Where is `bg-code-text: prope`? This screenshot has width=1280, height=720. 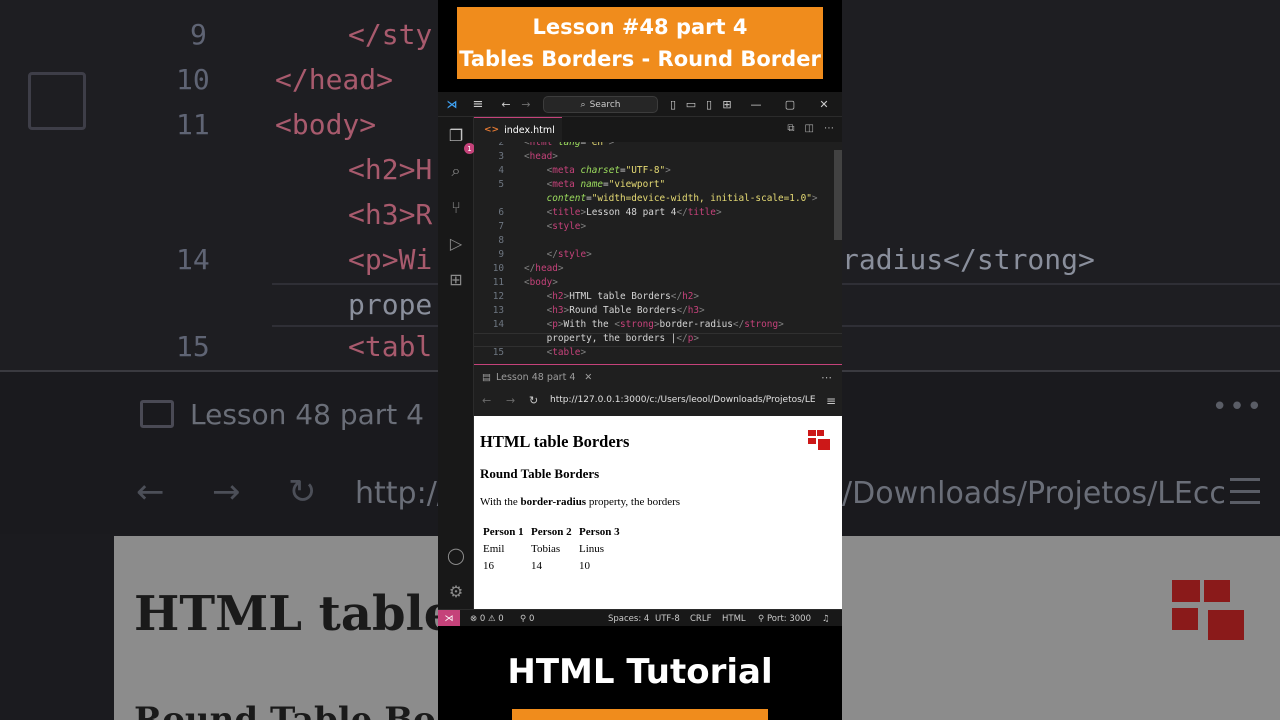
bg-code-text: prope is located at coordinates (390, 304).